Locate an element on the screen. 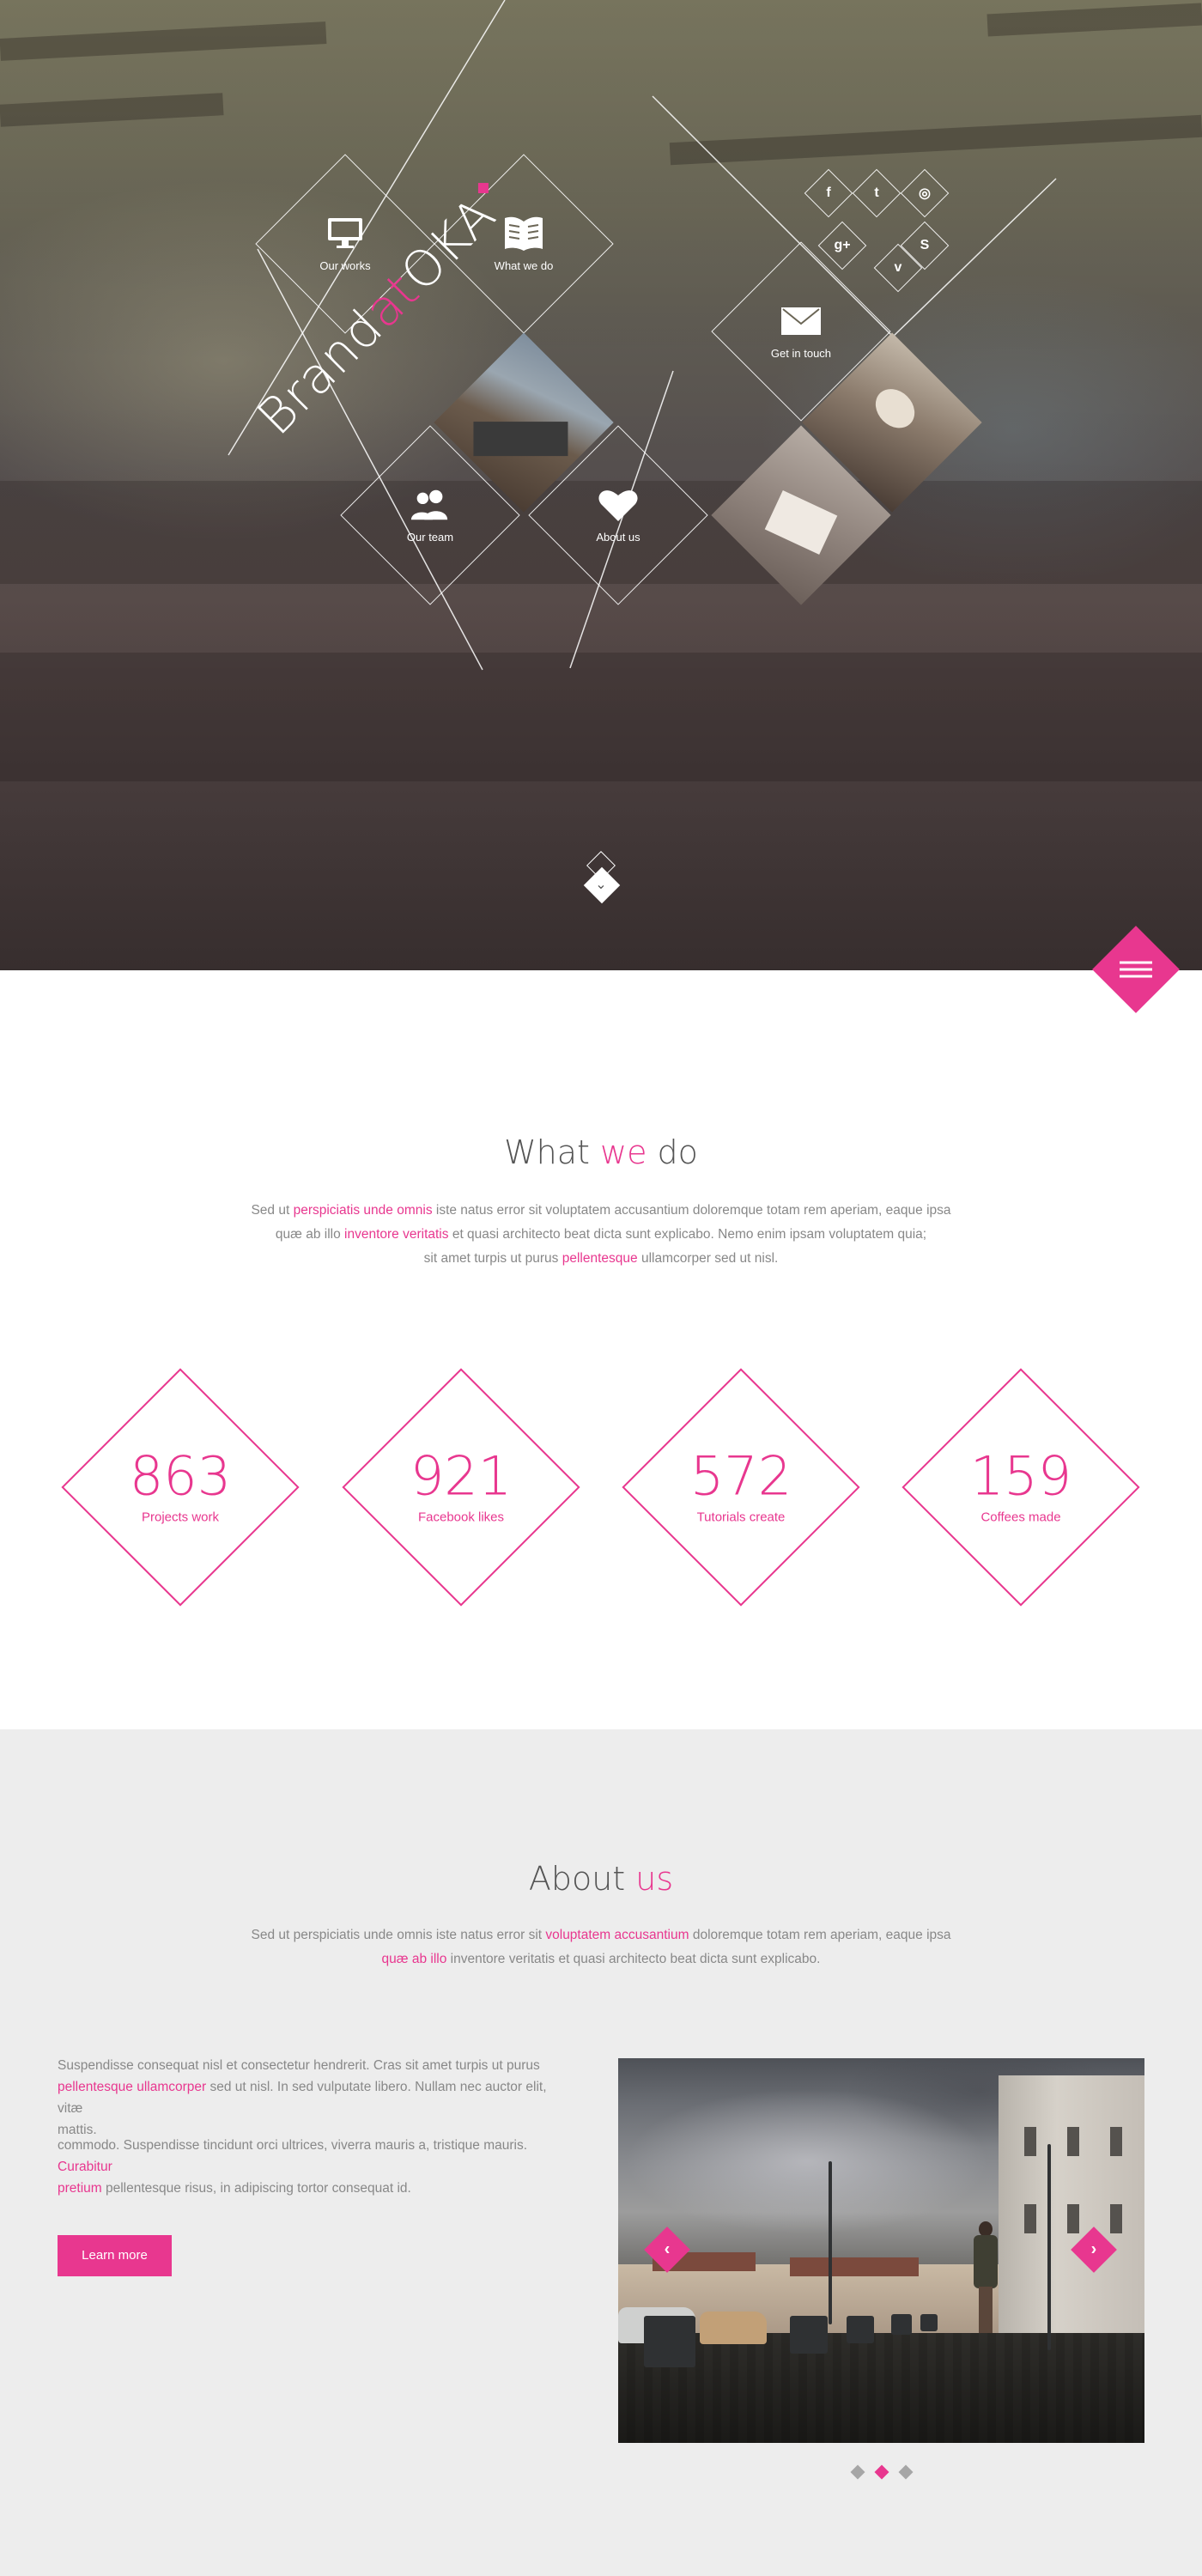  dribbble-glyph: ◎ is located at coordinates (925, 193).